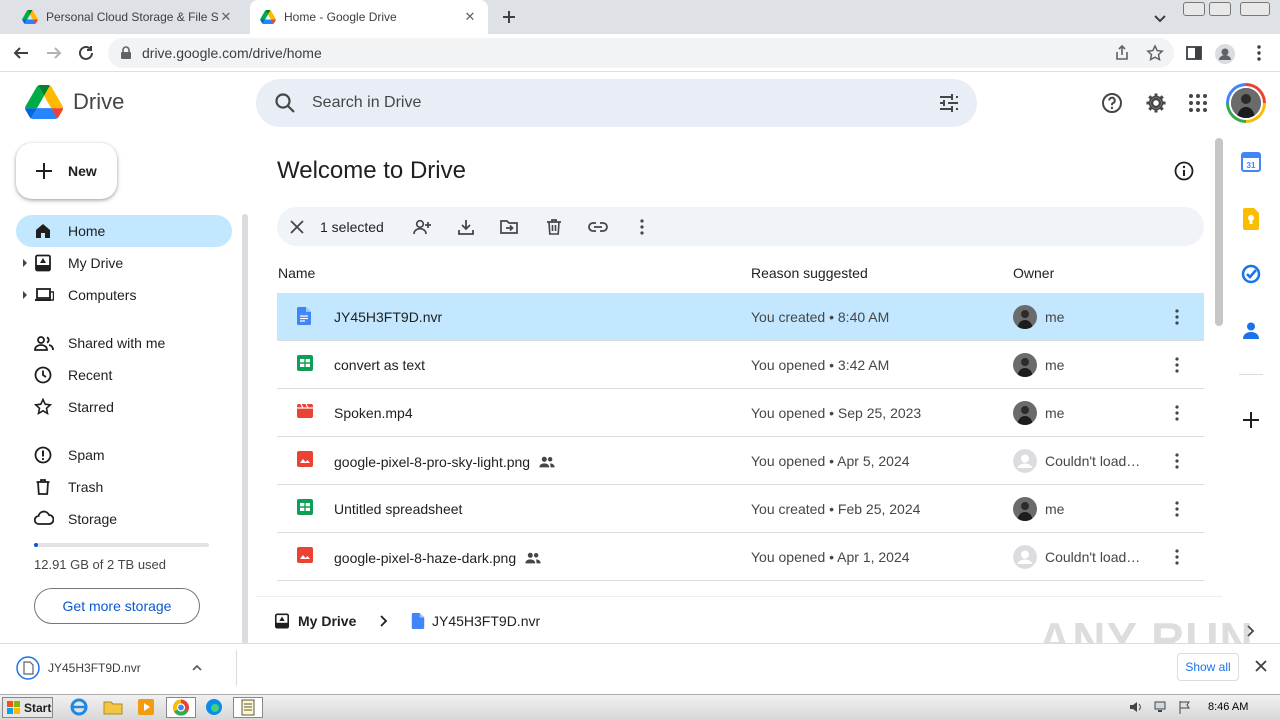 Image resolution: width=1280 pixels, height=720 pixels. What do you see at coordinates (1156, 103) in the screenshot?
I see `settings-gear-icon` at bounding box center [1156, 103].